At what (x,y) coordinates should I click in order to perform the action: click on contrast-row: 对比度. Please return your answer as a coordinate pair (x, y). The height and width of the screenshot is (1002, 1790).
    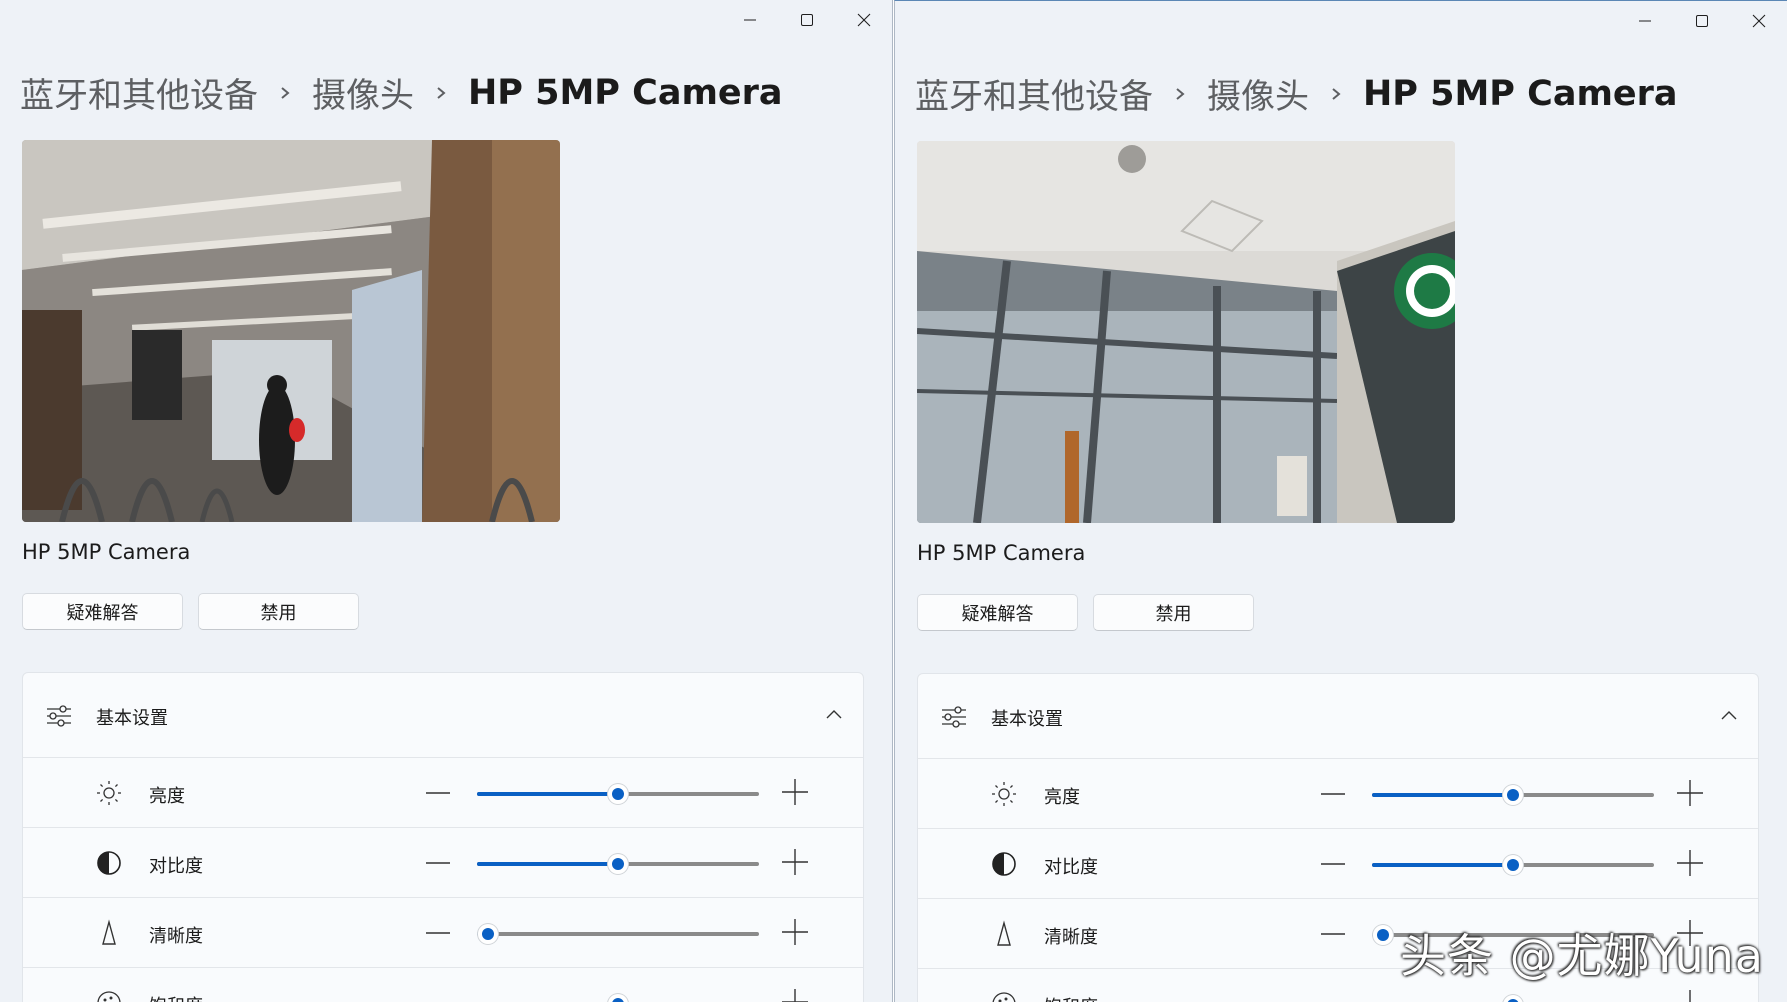
    Looking at the image, I should click on (1338, 864).